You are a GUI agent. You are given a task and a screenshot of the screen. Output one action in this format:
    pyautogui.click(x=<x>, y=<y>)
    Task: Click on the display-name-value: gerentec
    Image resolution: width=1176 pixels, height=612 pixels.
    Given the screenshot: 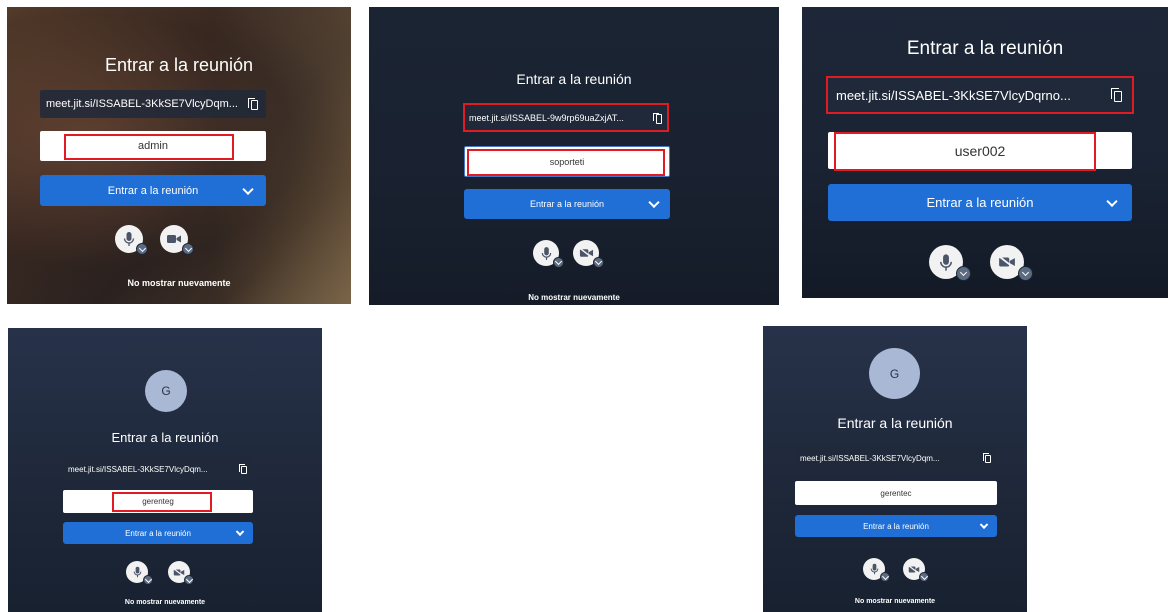 What is the action you would take?
    pyautogui.click(x=896, y=493)
    